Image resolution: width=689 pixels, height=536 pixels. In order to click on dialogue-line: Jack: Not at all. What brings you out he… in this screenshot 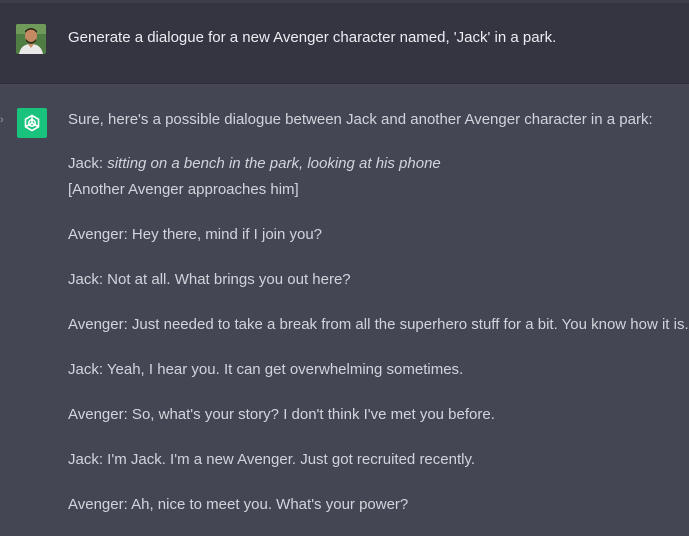, I will do `click(209, 279)`.